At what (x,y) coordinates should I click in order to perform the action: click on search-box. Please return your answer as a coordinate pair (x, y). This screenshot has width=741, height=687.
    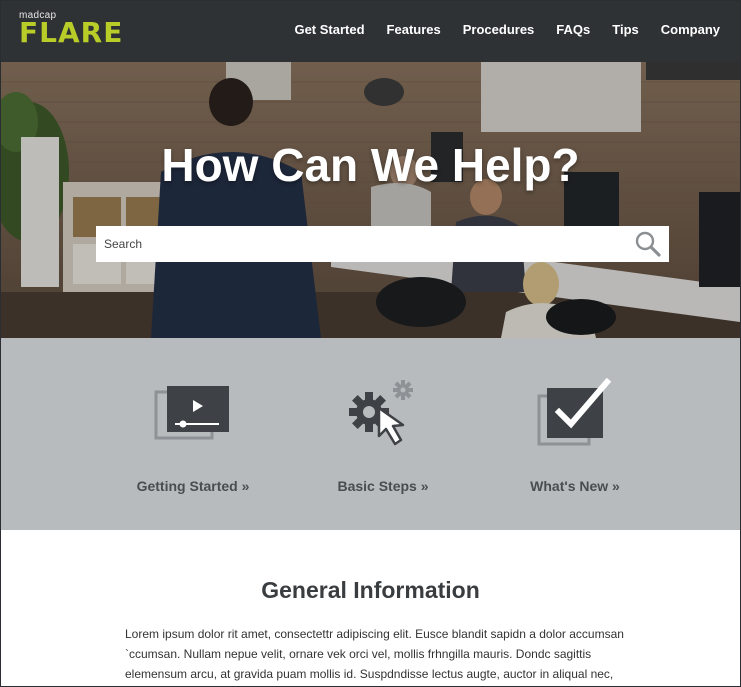
    Looking at the image, I should click on (382, 244).